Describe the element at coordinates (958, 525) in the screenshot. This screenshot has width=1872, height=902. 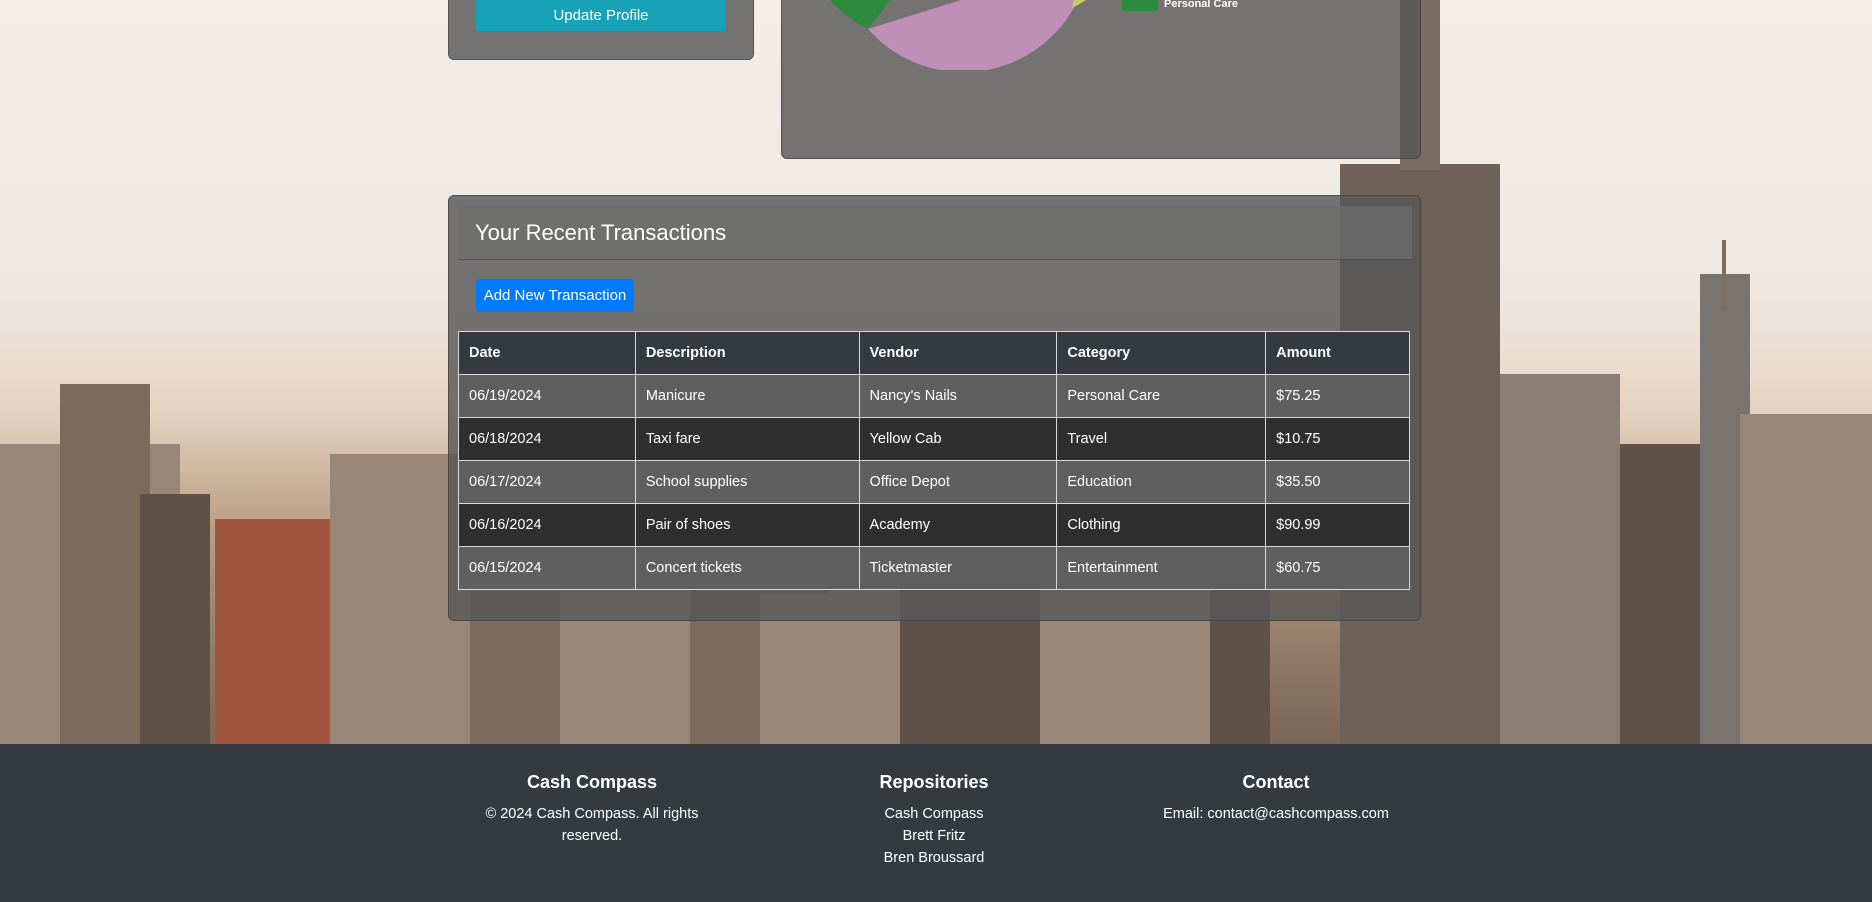
I see `cell-vendor: Academy` at that location.